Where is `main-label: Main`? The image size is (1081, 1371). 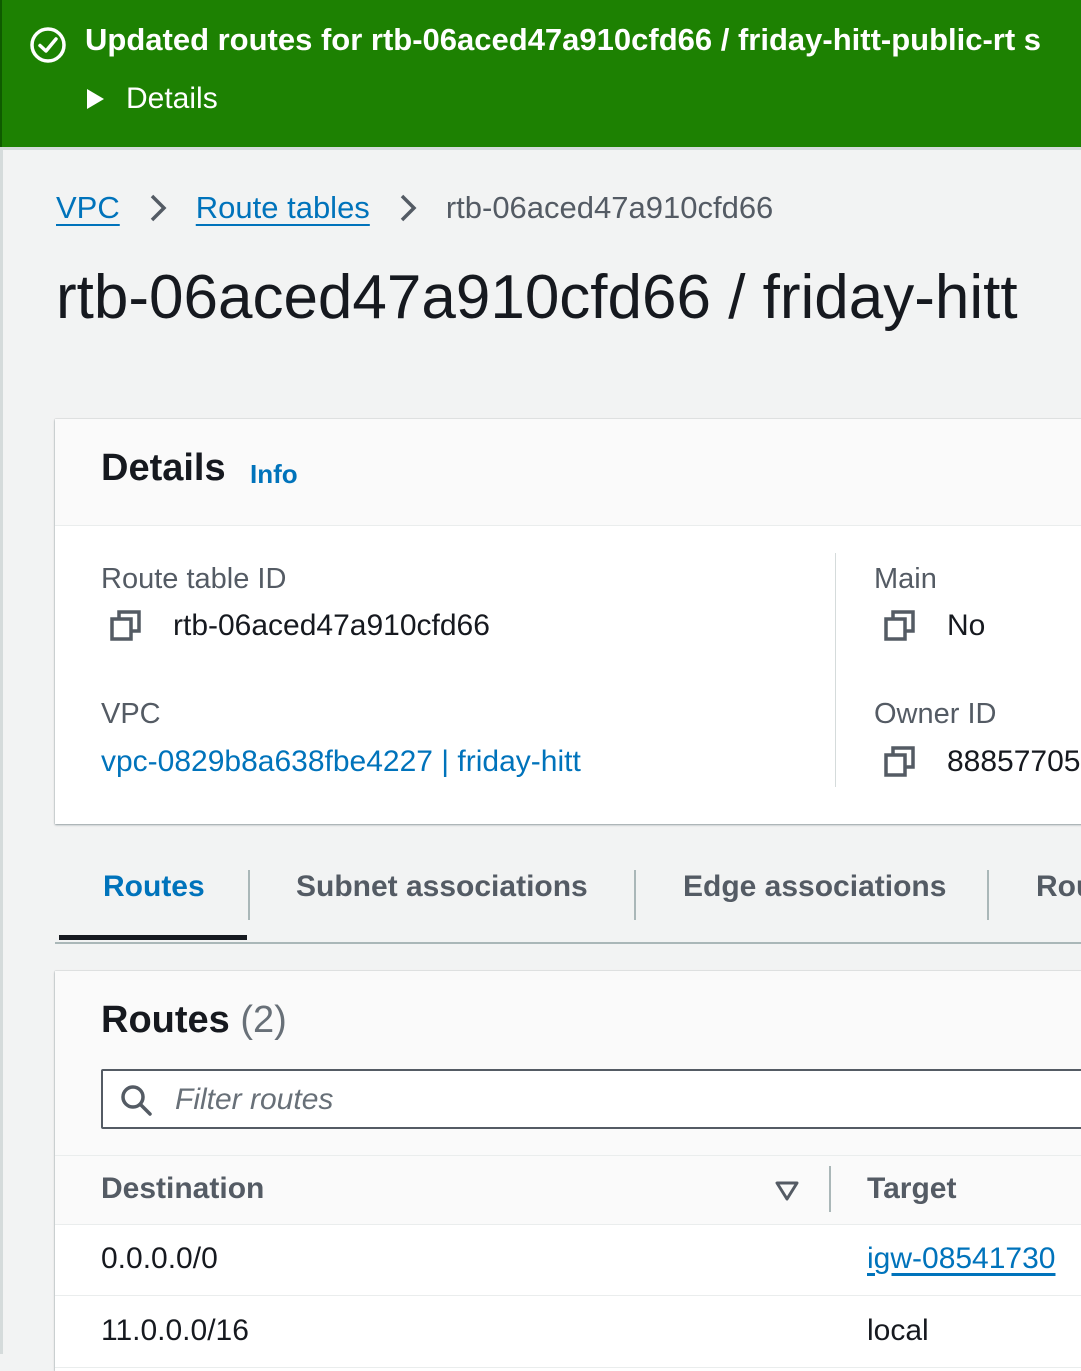 main-label: Main is located at coordinates (905, 579).